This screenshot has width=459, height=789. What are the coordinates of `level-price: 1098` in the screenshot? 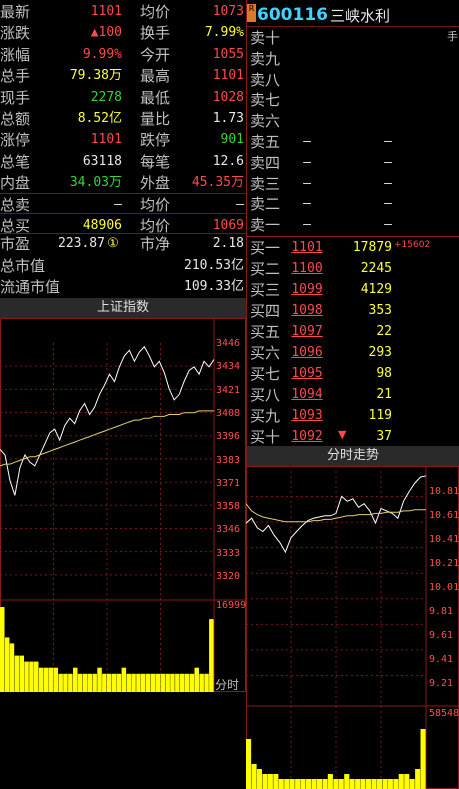 It's located at (307, 311).